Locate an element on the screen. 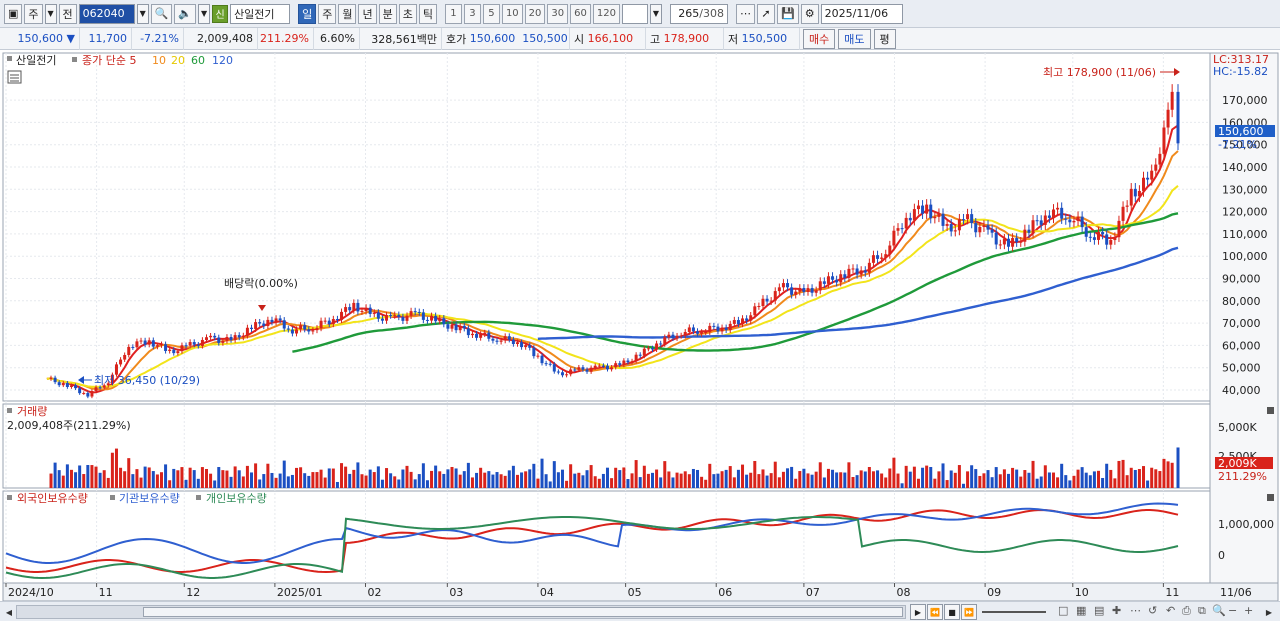 The image size is (1280, 621). stock-name-field: 산일전기 is located at coordinates (260, 13).